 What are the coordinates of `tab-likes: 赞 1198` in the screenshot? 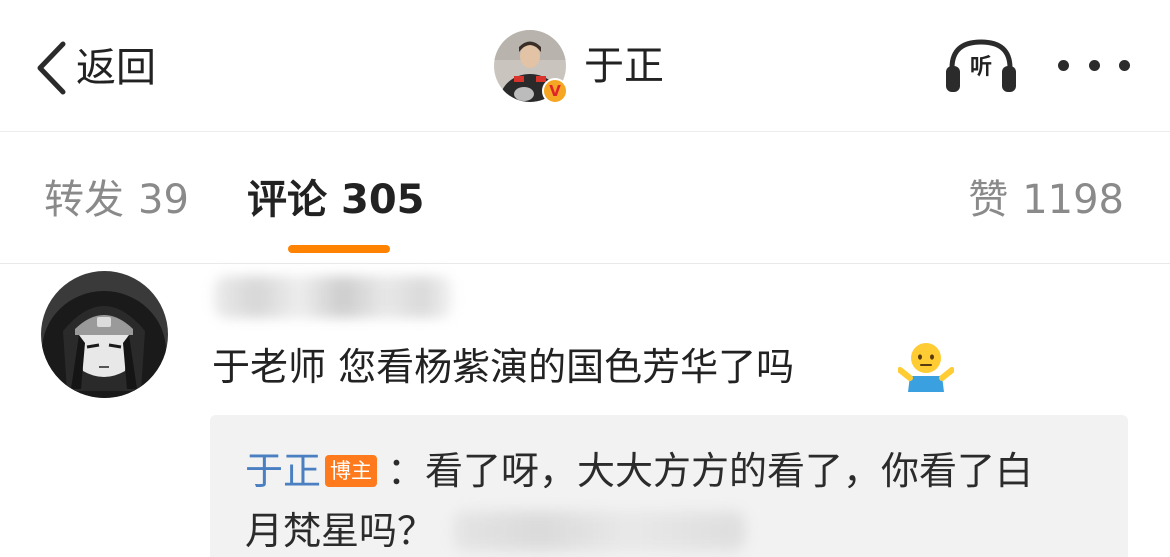 It's located at (1046, 200).